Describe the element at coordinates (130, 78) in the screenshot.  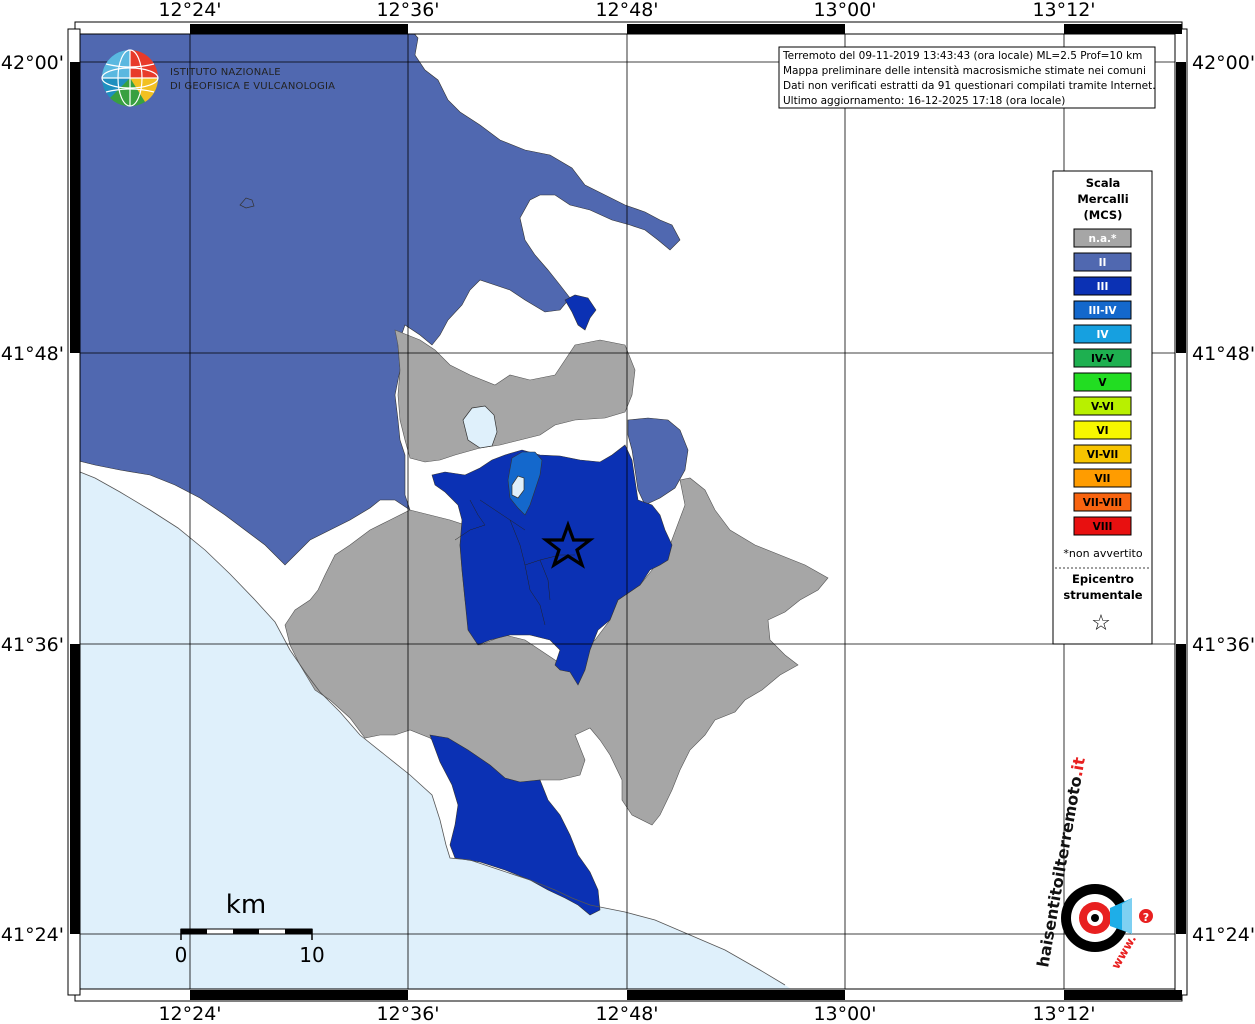
I see `ingv-globe-icon` at that location.